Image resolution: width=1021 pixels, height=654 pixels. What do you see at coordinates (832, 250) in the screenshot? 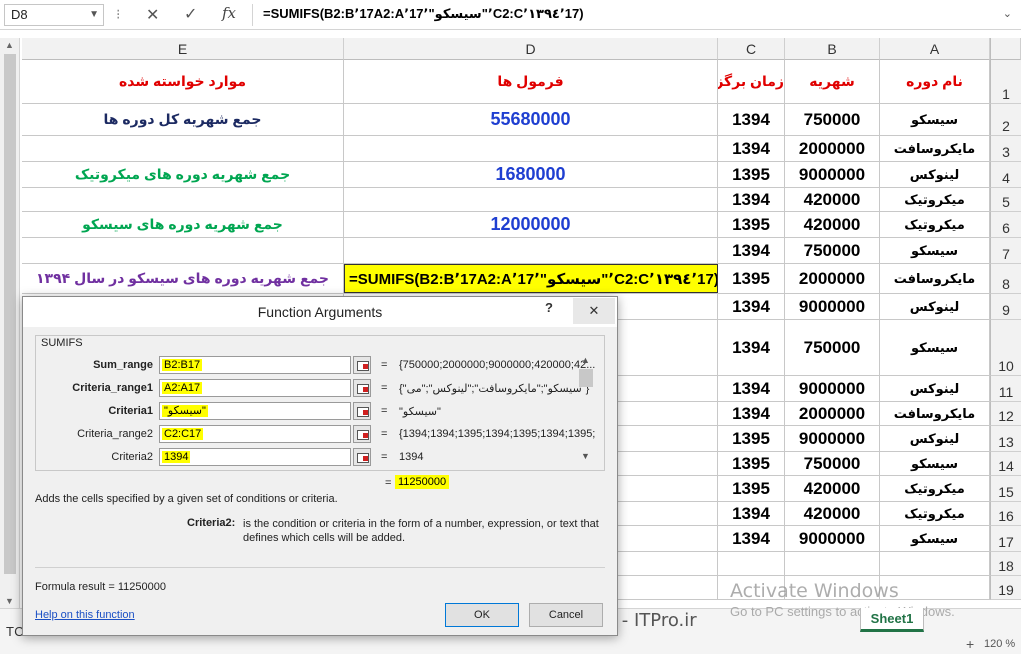
I see `cell-b7: 750000` at bounding box center [832, 250].